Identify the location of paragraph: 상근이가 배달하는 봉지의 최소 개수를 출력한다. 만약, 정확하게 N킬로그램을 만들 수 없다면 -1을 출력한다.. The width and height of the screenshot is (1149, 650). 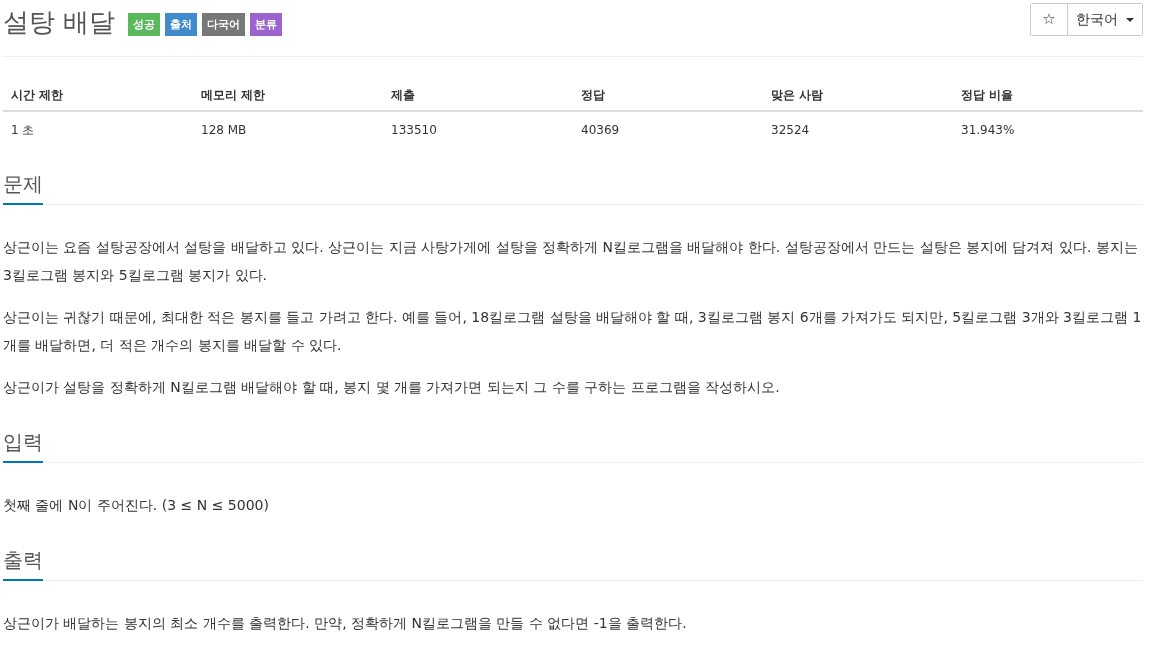
(345, 623).